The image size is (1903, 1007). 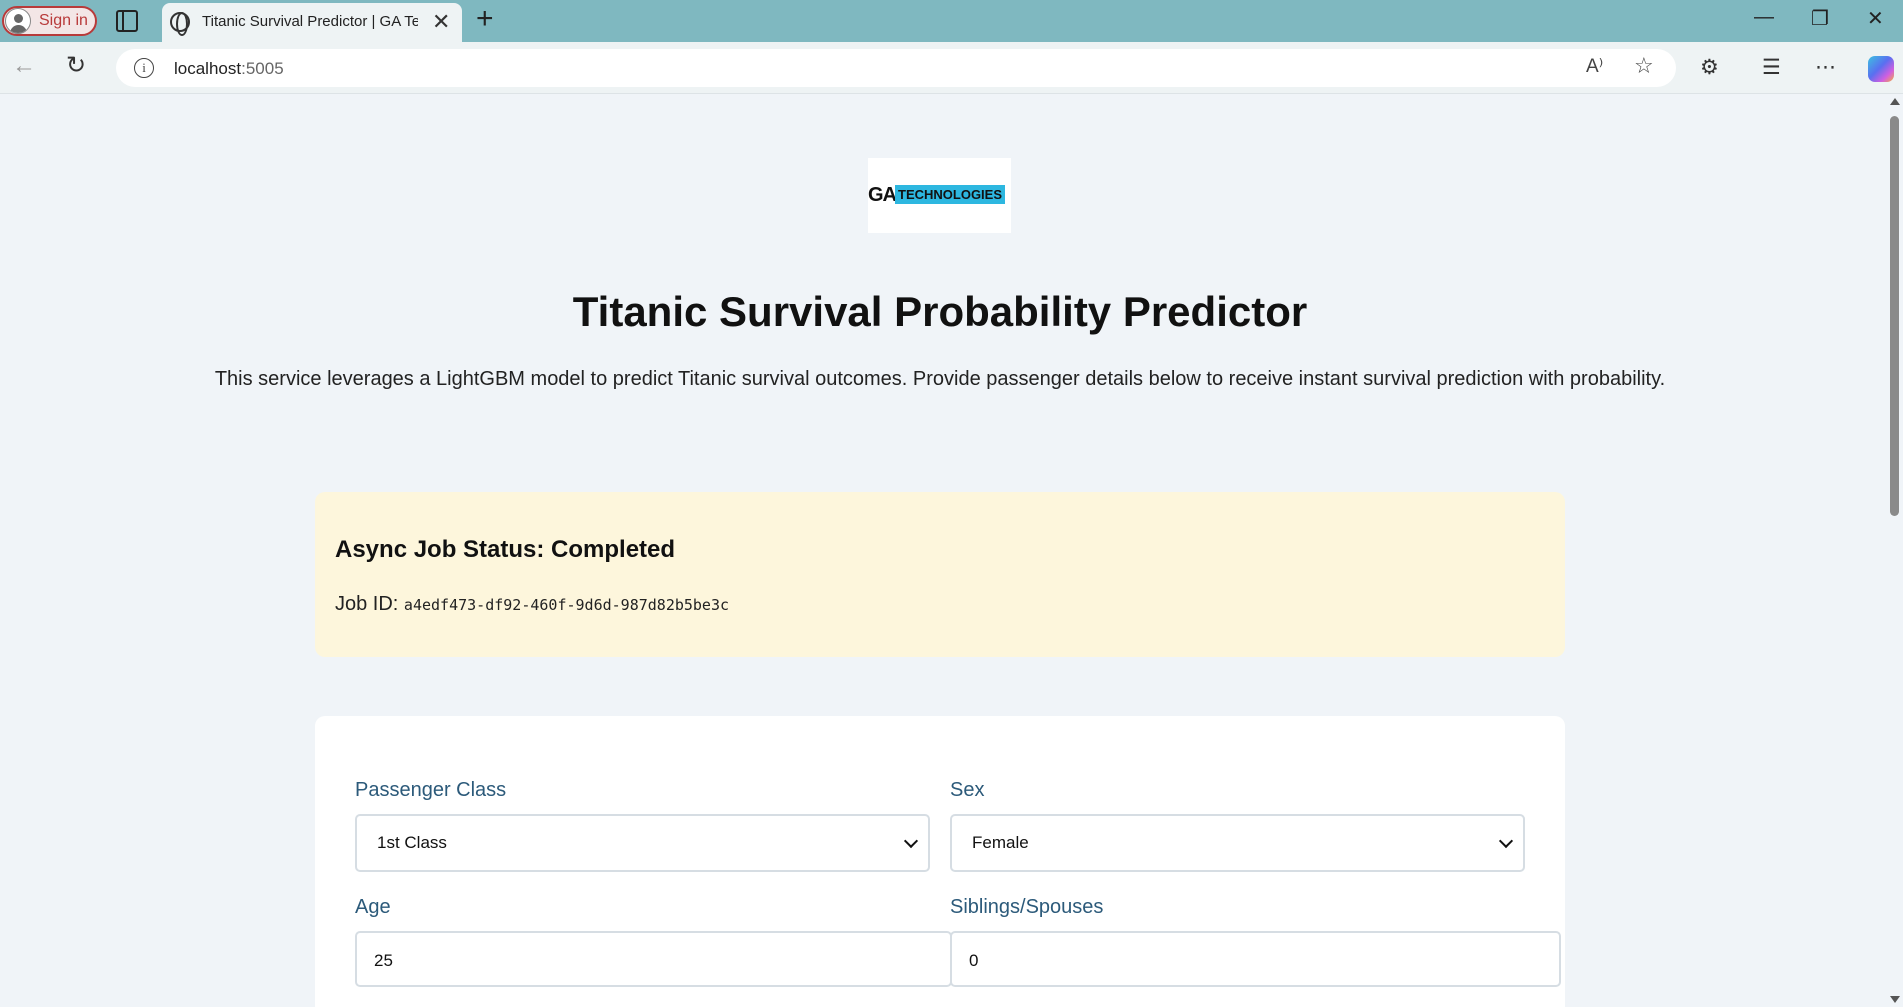 I want to click on globe-icon, so click(x=180, y=24).